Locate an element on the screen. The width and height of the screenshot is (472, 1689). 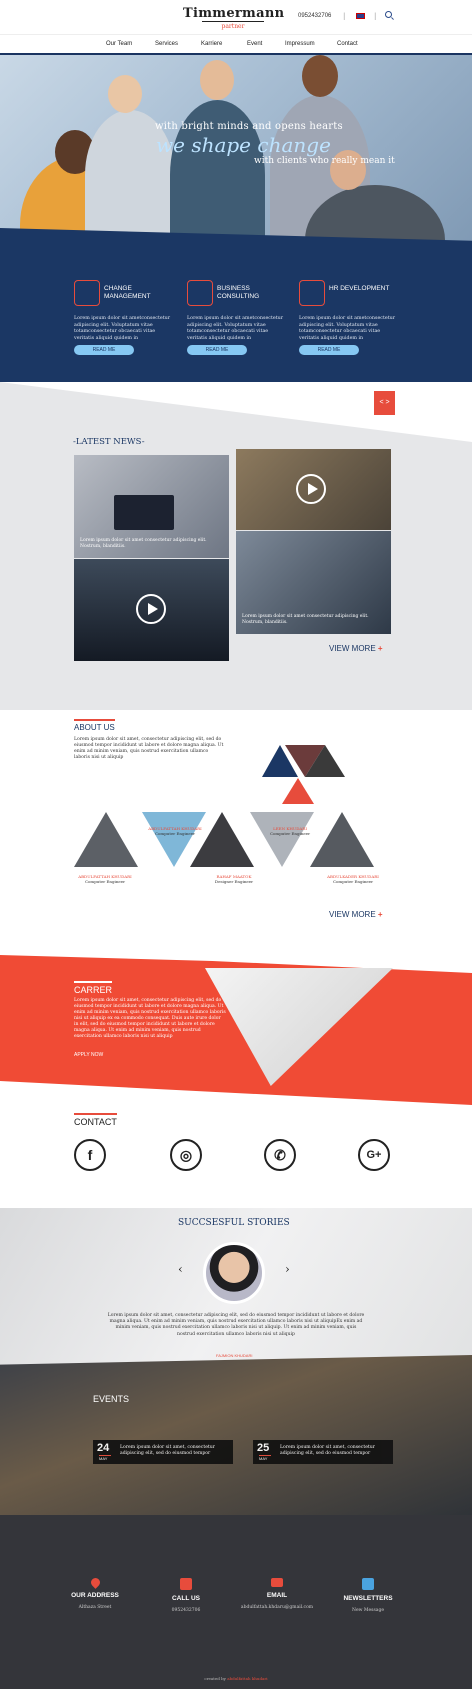
news-view-more-link: VIEW MORE + is located at coordinates (356, 648).